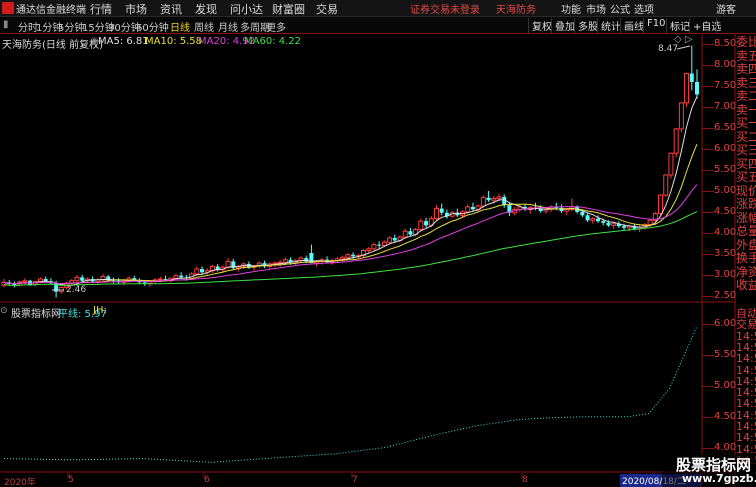 The image size is (756, 487). What do you see at coordinates (746, 258) in the screenshot?
I see `sidebar-16: 换手` at bounding box center [746, 258].